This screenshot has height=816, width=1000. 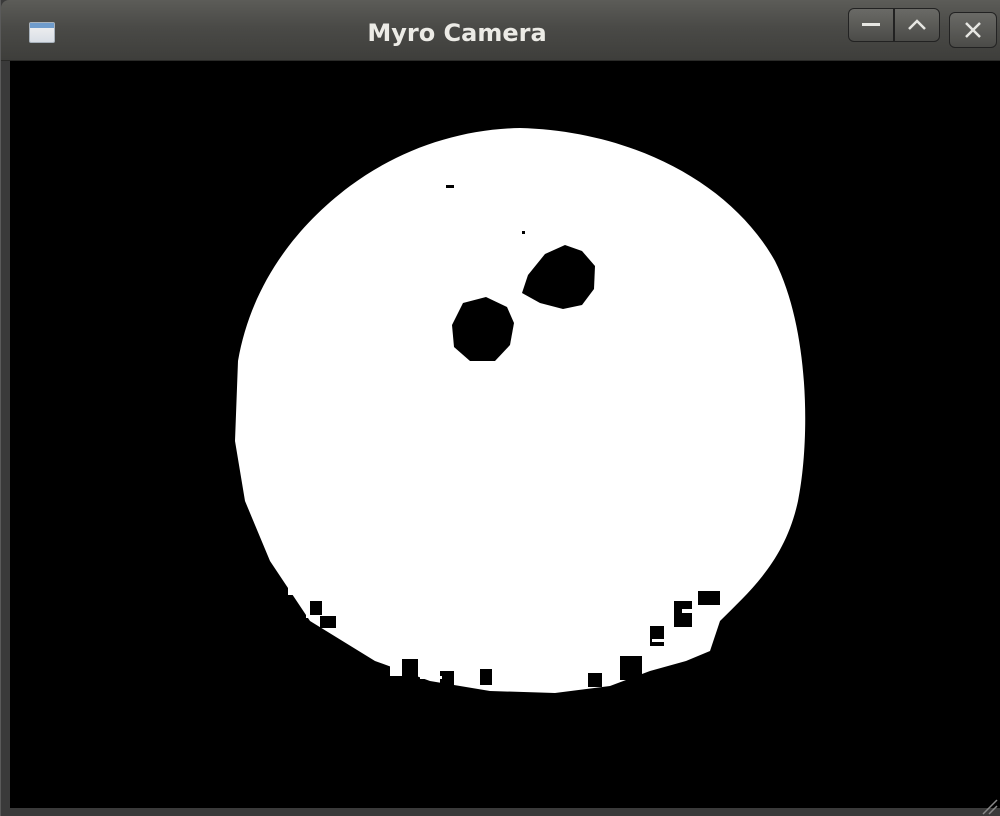 What do you see at coordinates (457, 33) in the screenshot?
I see `window-title: Myro Camera` at bounding box center [457, 33].